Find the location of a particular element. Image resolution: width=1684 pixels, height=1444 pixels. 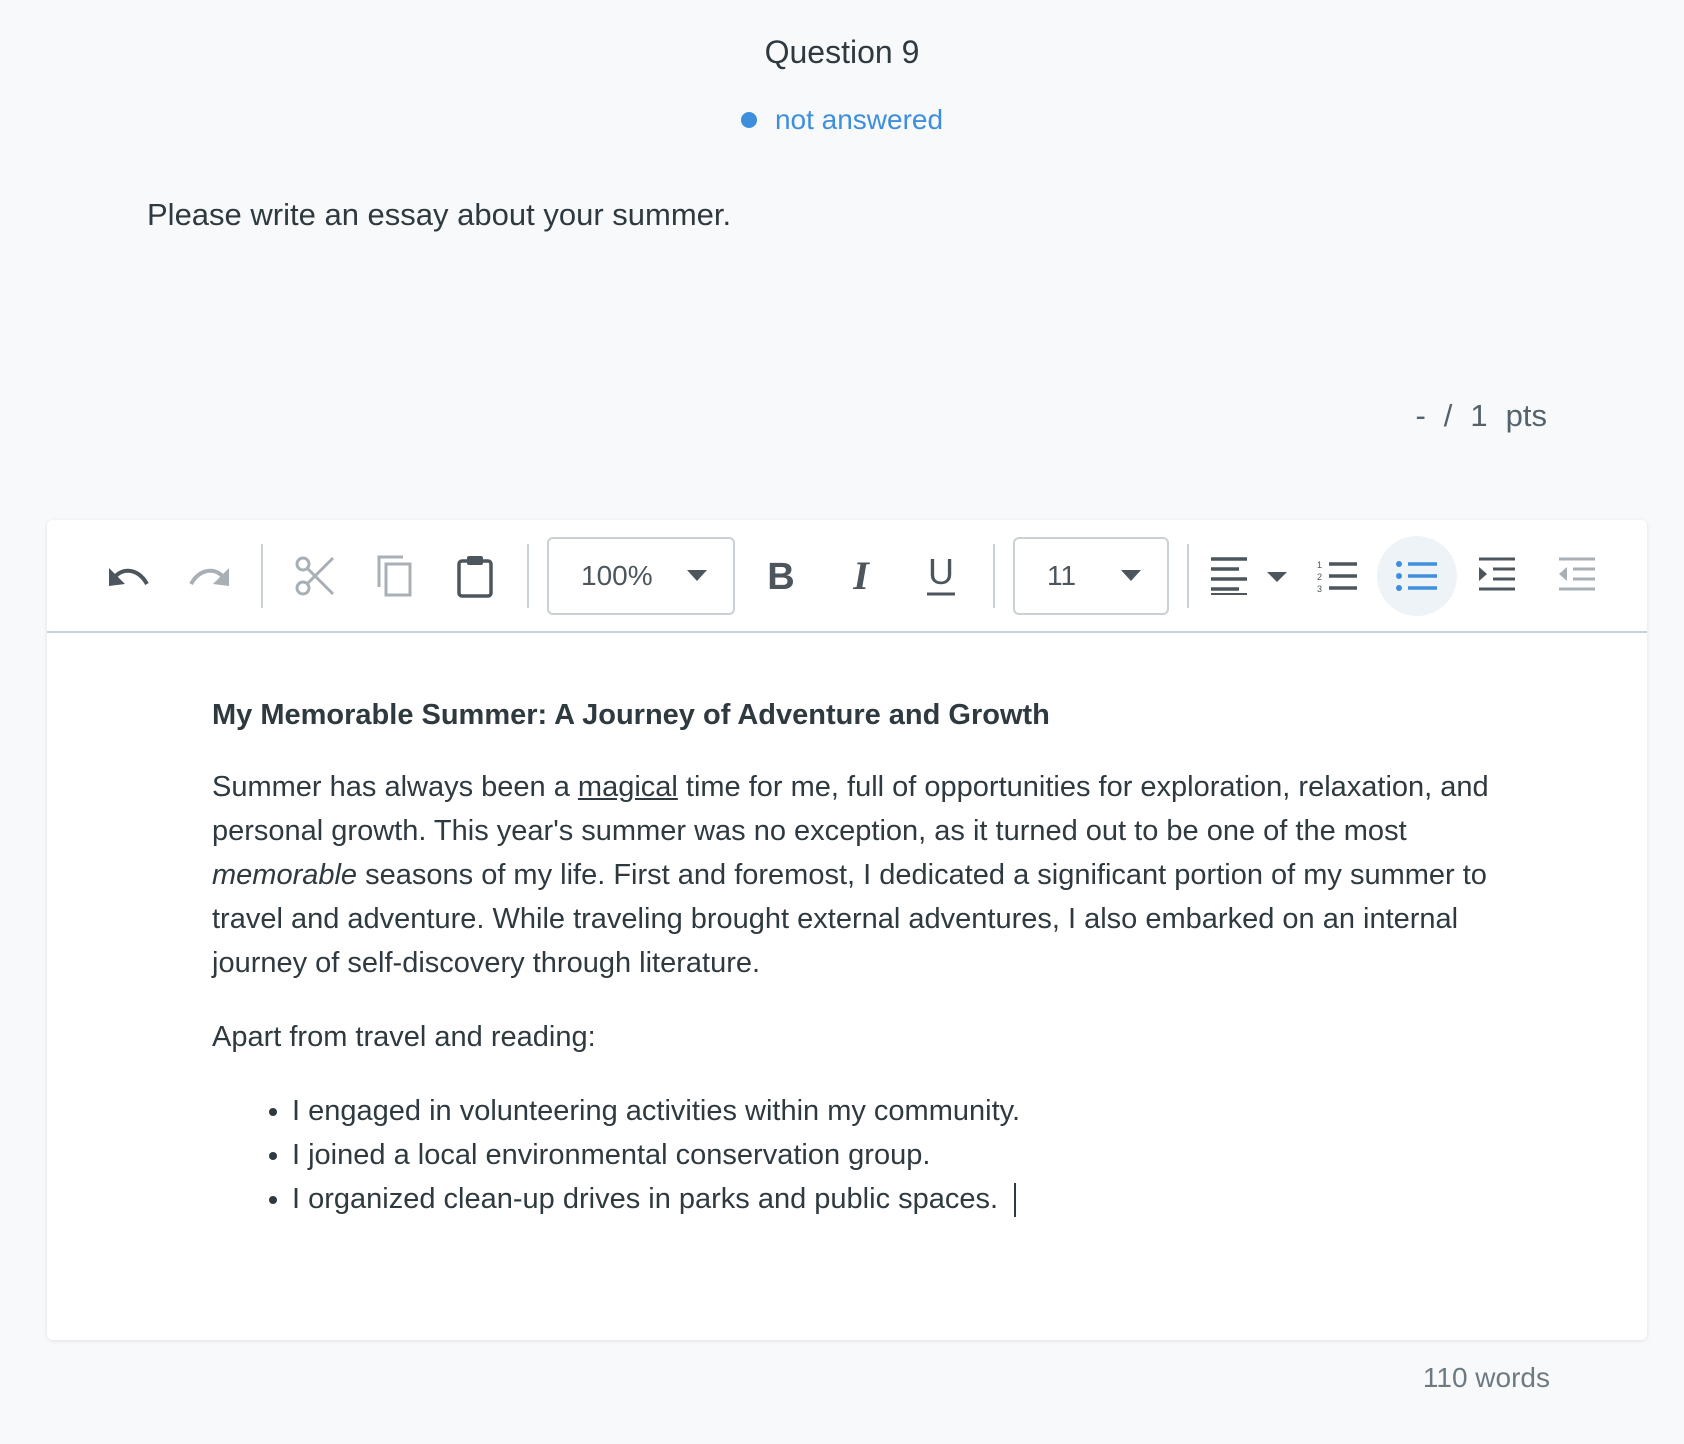

bold-icon: B is located at coordinates (780, 576).